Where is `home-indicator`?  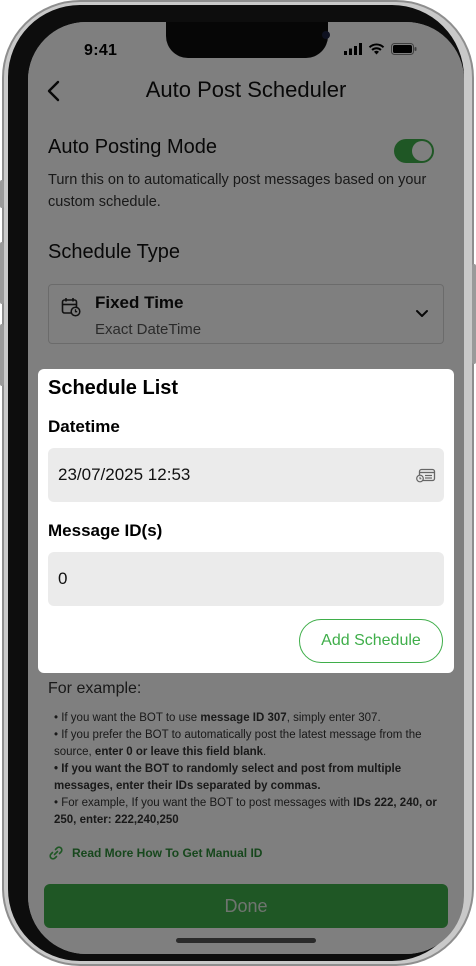
home-indicator is located at coordinates (246, 940).